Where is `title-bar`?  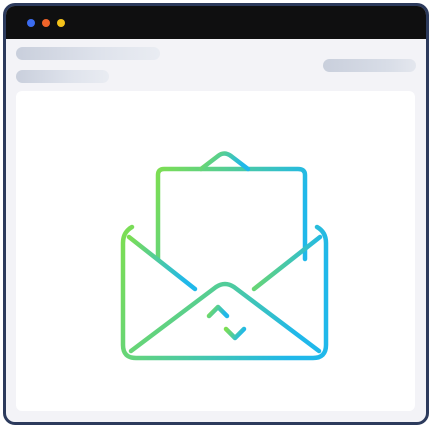
title-bar is located at coordinates (216, 22).